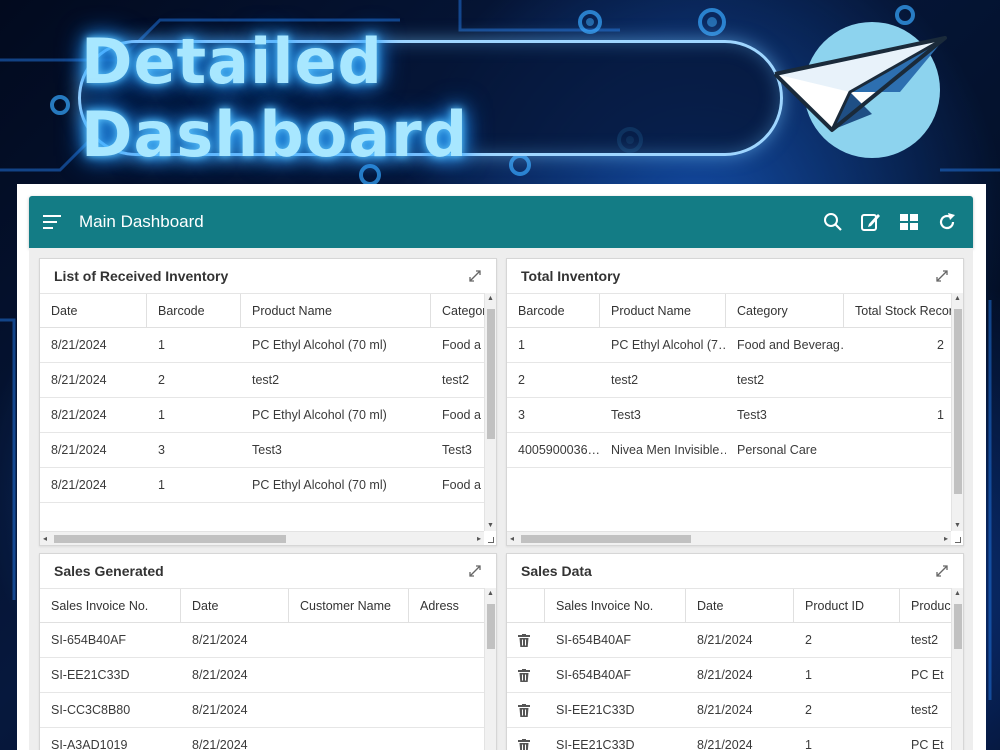  Describe the element at coordinates (521, 415) in the screenshot. I see `cell-barcode: 3` at that location.